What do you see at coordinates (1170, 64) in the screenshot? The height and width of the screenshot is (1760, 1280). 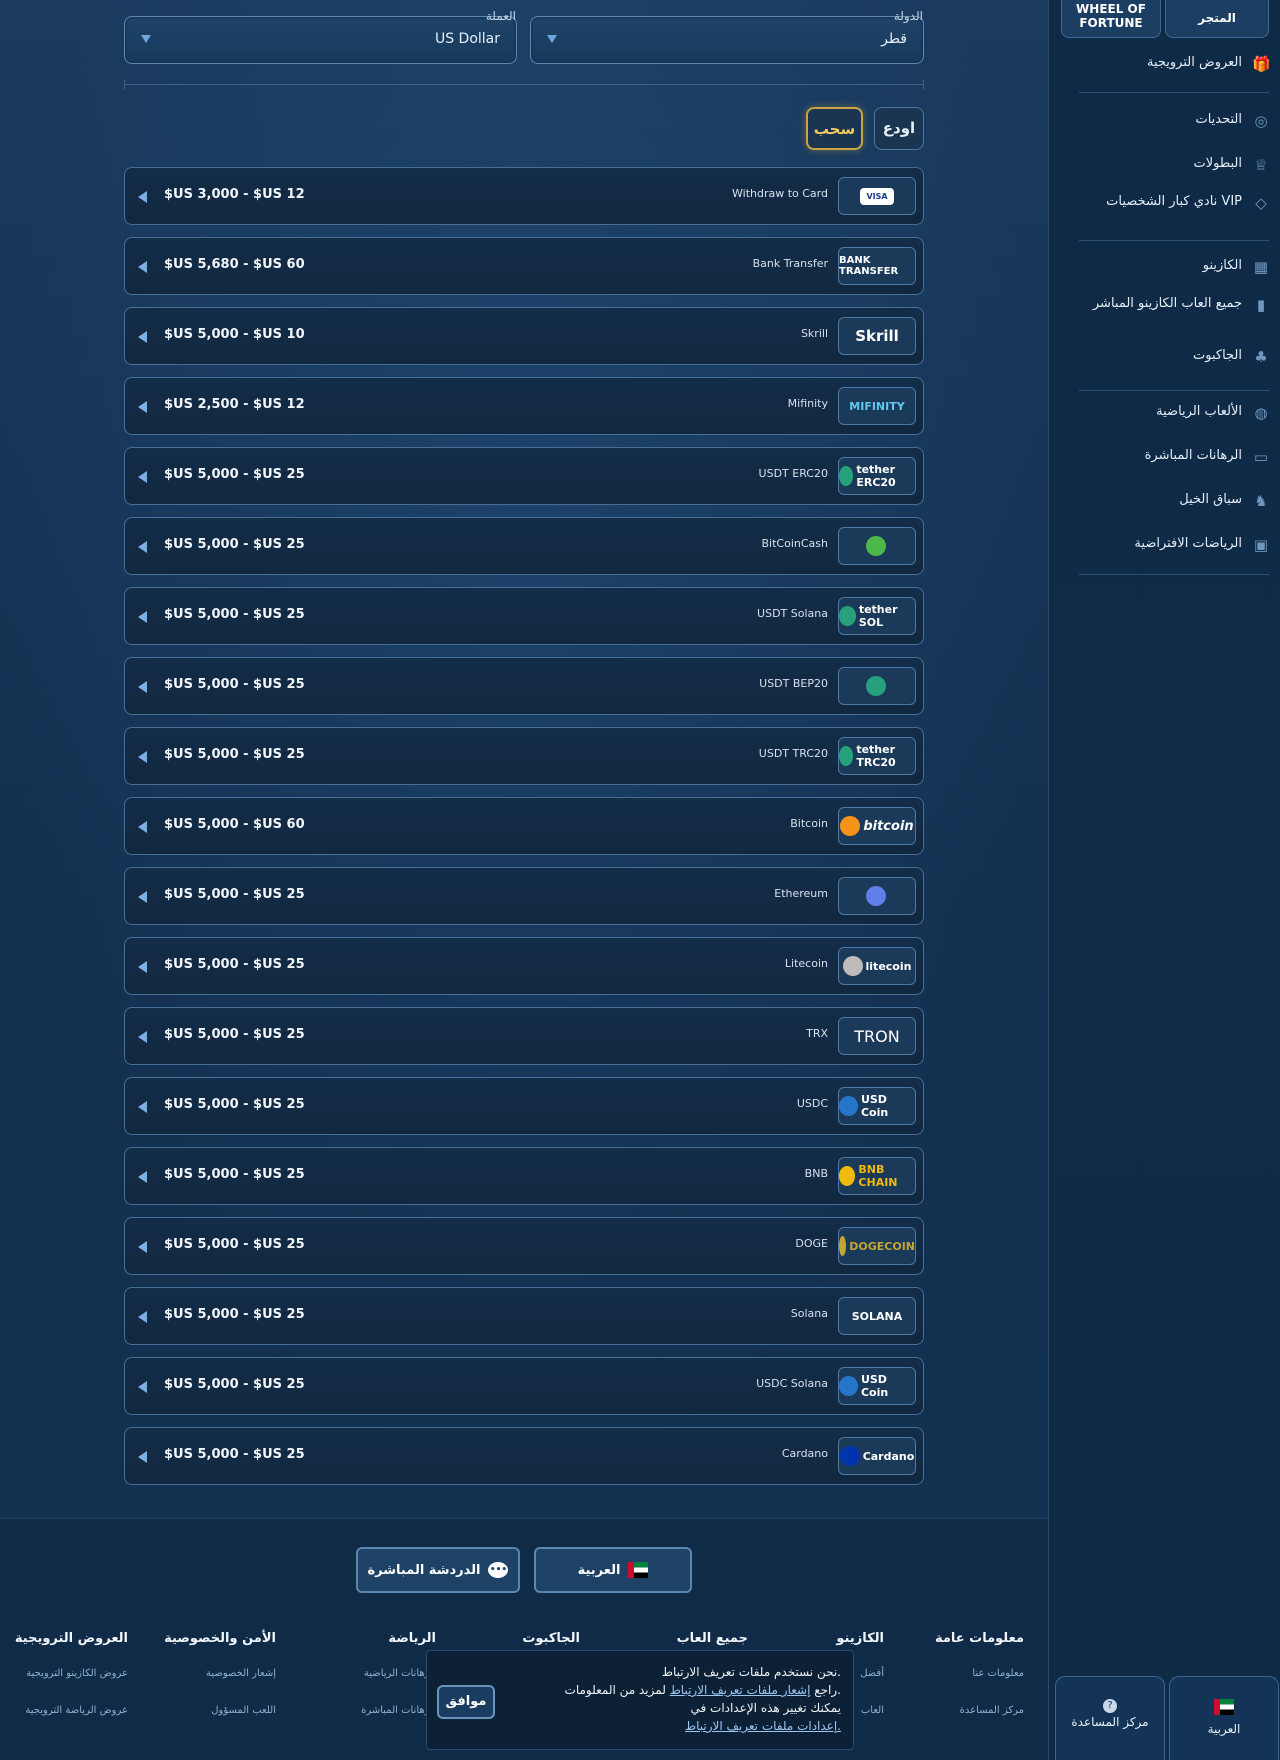 I see `sidebar-item: 🎁 العروض الترويجية` at bounding box center [1170, 64].